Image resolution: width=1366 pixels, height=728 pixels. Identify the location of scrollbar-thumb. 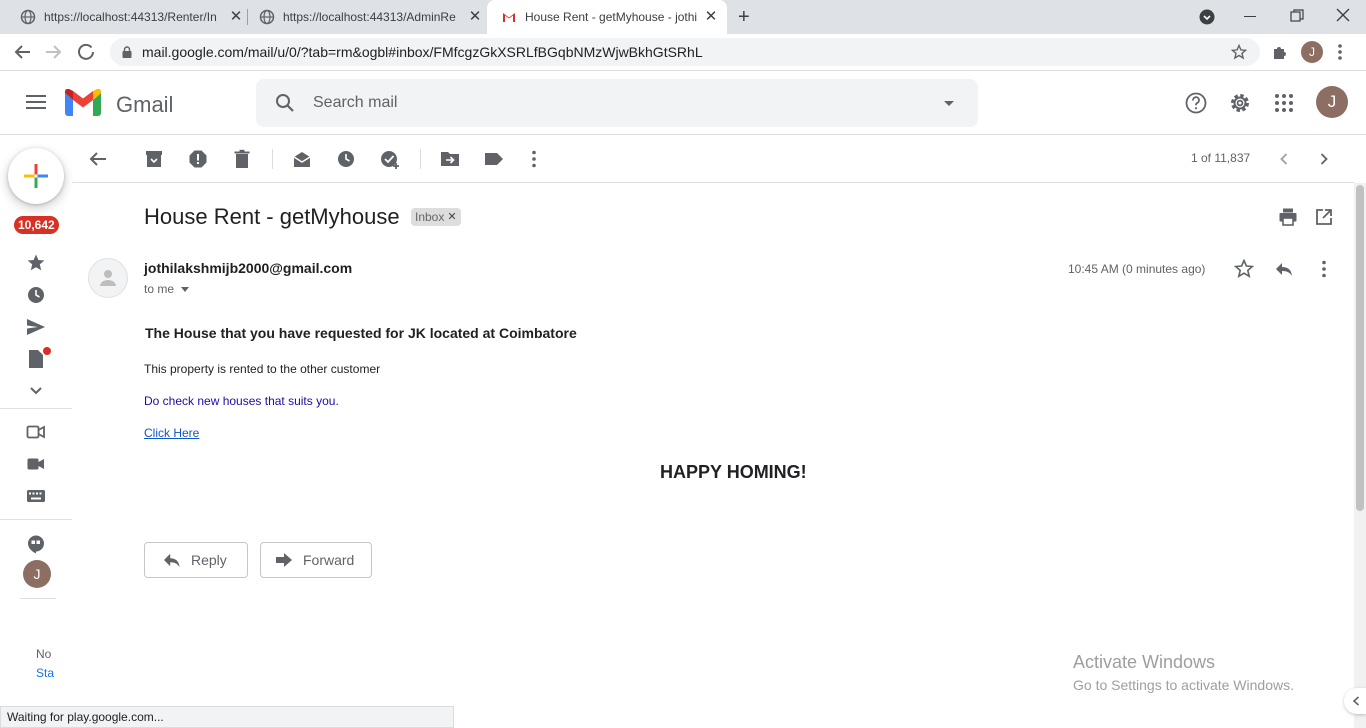
(1360, 348).